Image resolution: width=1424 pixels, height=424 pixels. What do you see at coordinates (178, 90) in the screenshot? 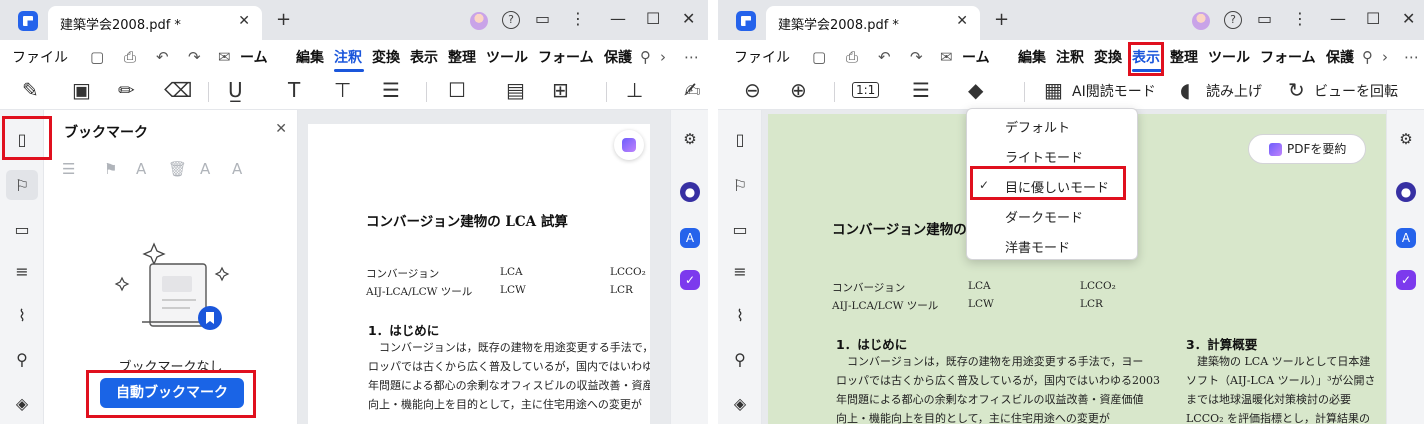
I see `eraser-icon: ⌫` at bounding box center [178, 90].